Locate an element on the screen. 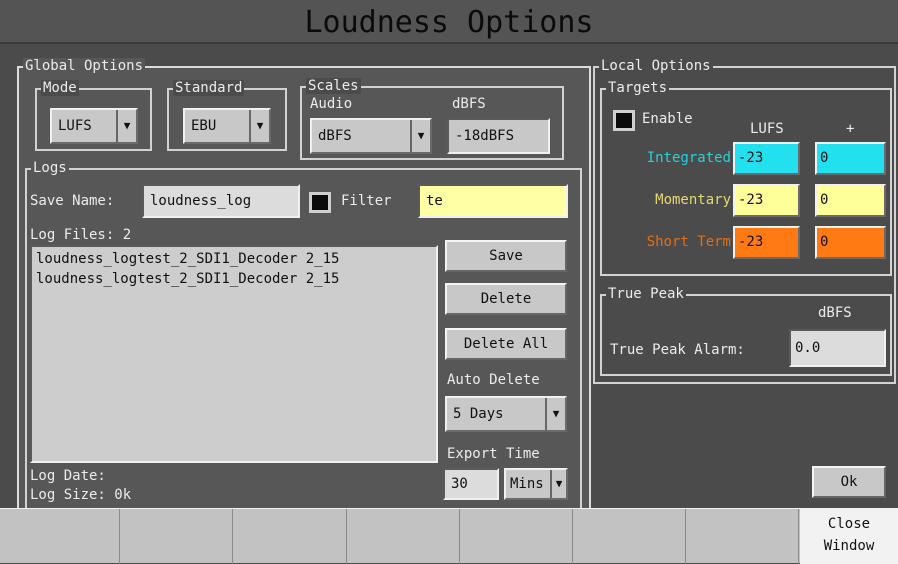 Image resolution: width=898 pixels, height=564 pixels. integrated-plus-input: 0 is located at coordinates (850, 158).